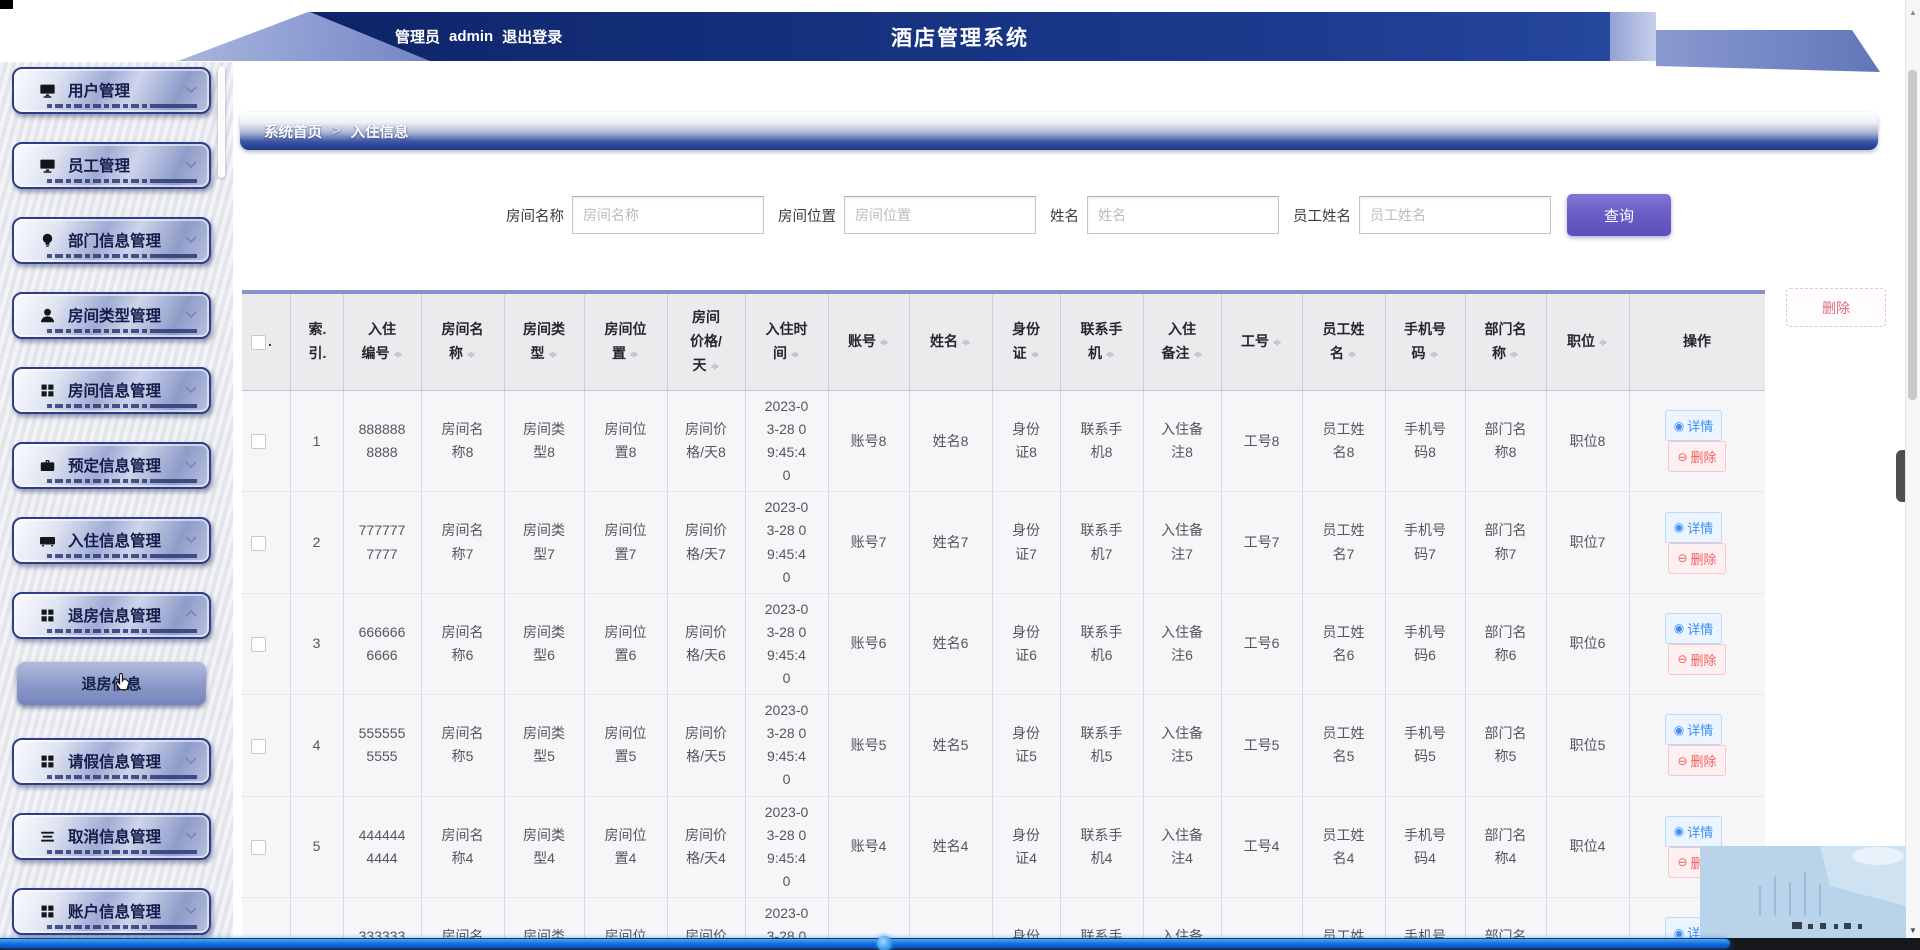  I want to click on column-header-7: 入住时间, so click(787, 342).